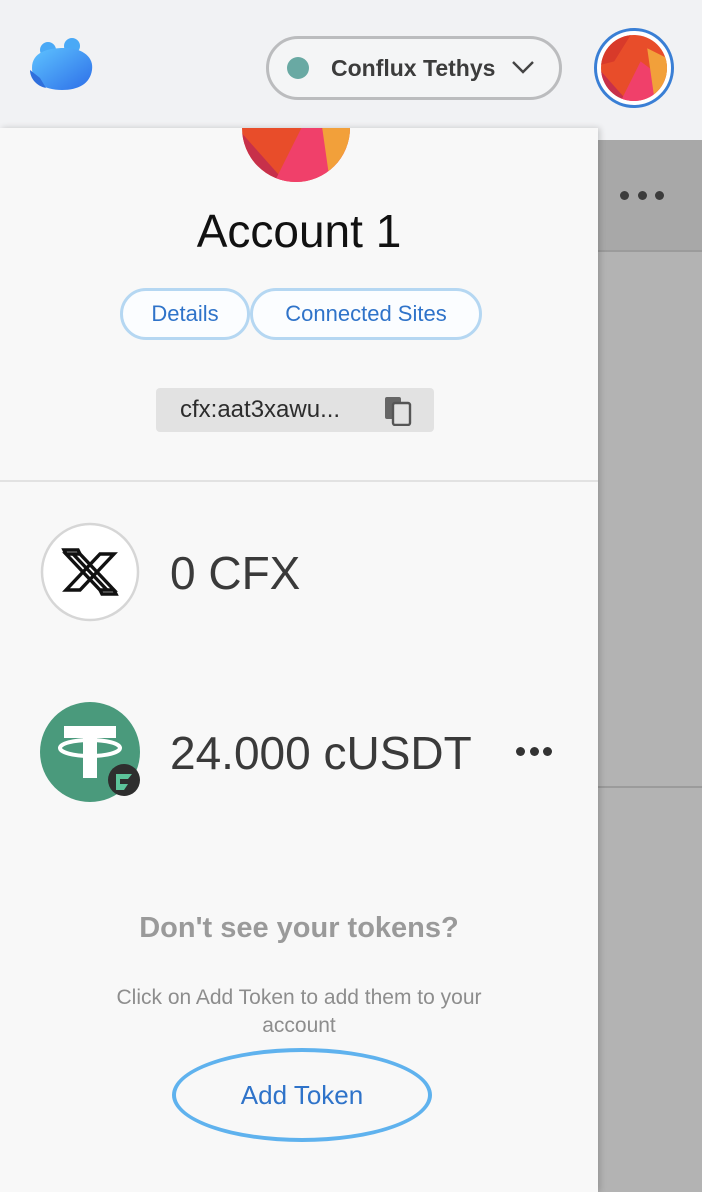 This screenshot has height=1192, width=702. I want to click on connected-sites-button: Connected Sites, so click(366, 314).